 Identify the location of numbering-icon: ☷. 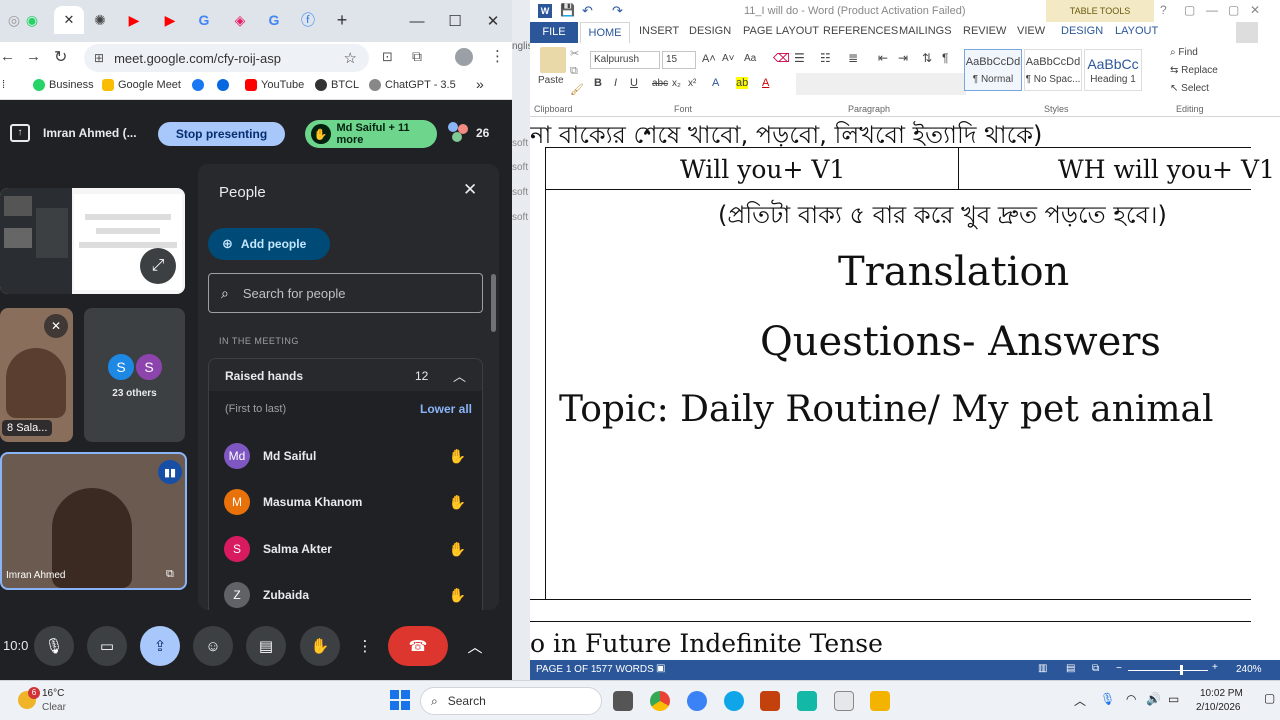
(825, 58).